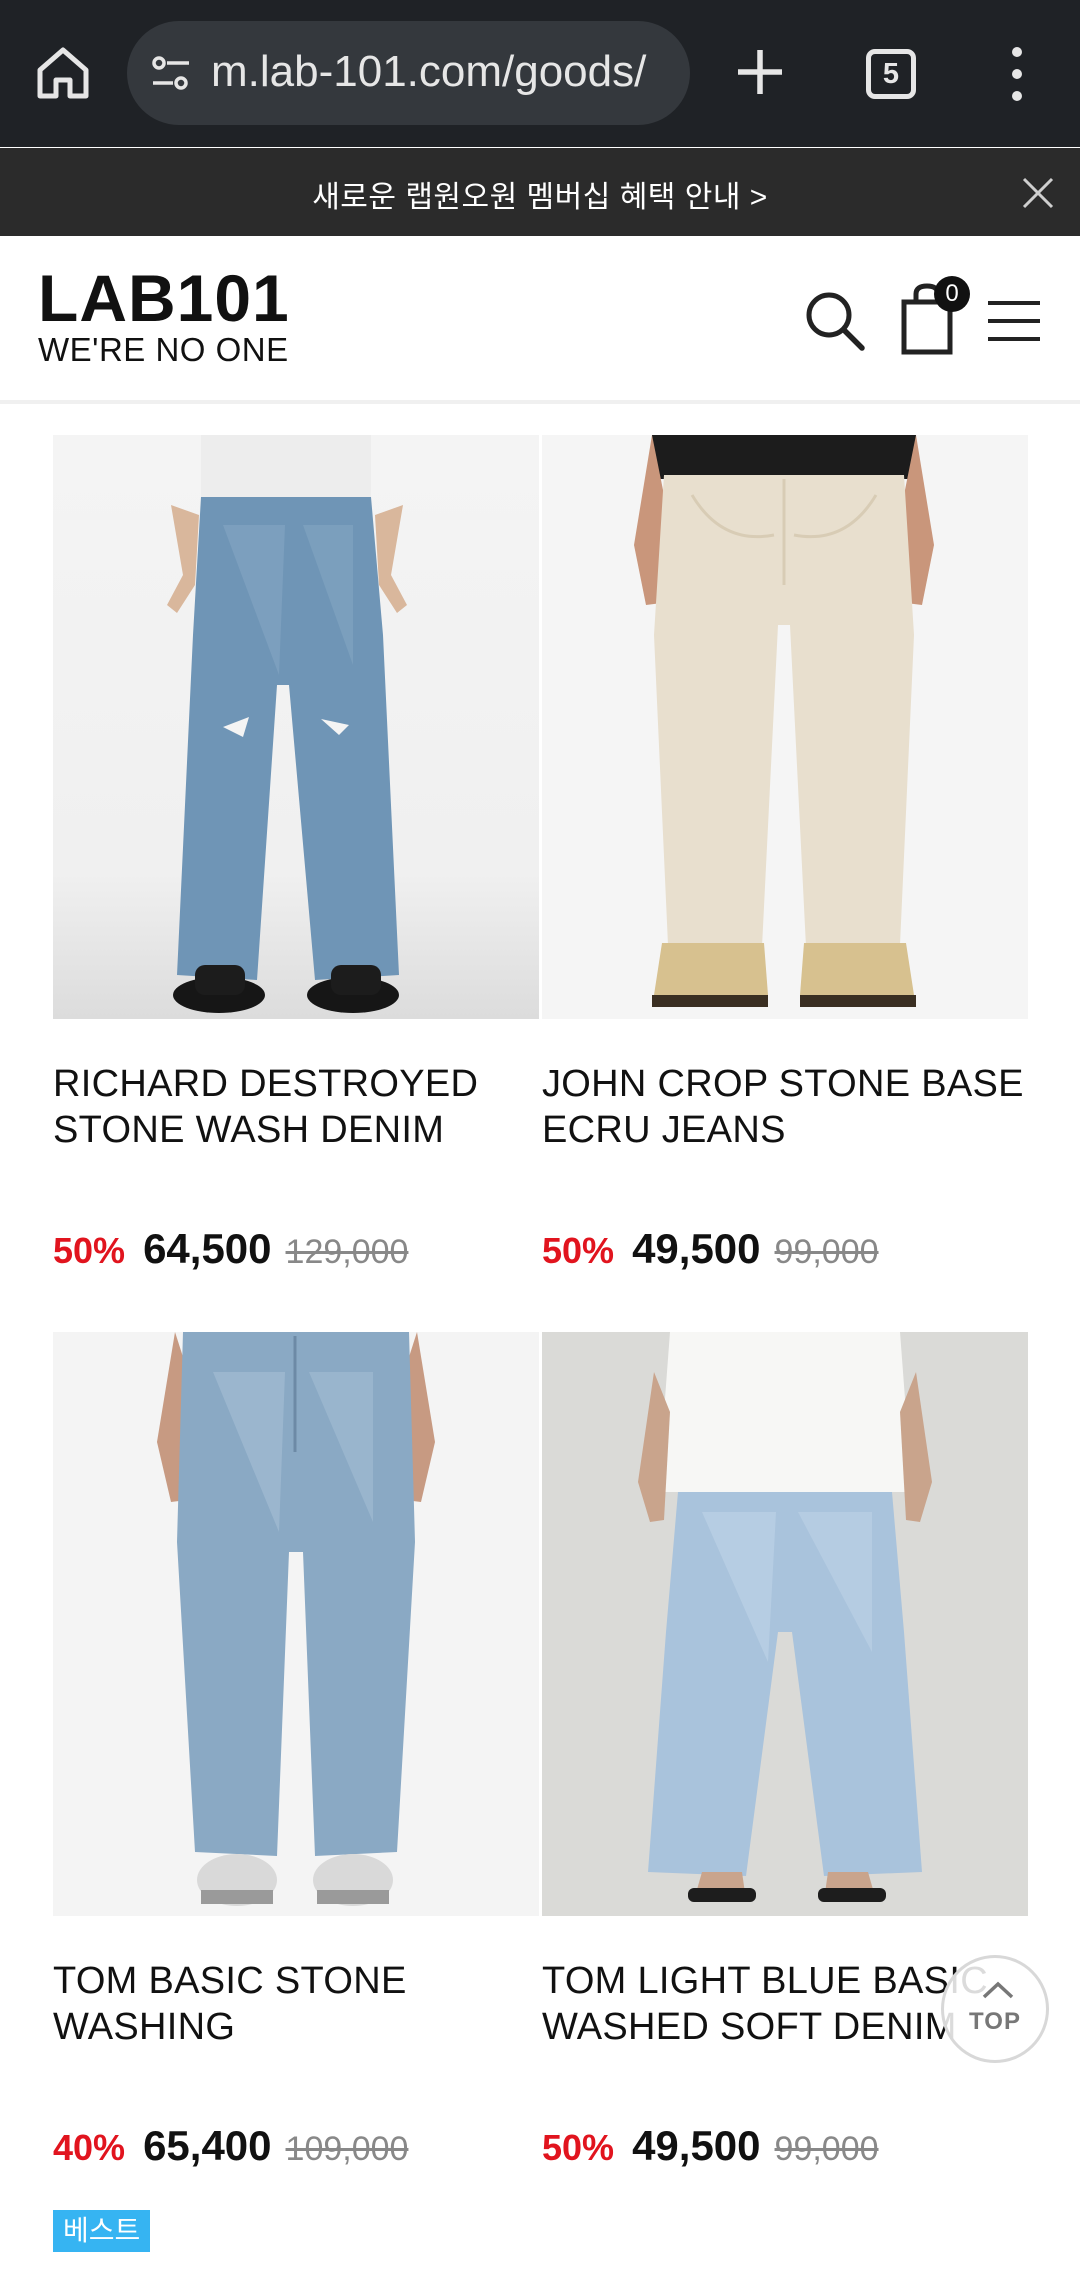  I want to click on tab-switcher-button: 5, so click(891, 74).